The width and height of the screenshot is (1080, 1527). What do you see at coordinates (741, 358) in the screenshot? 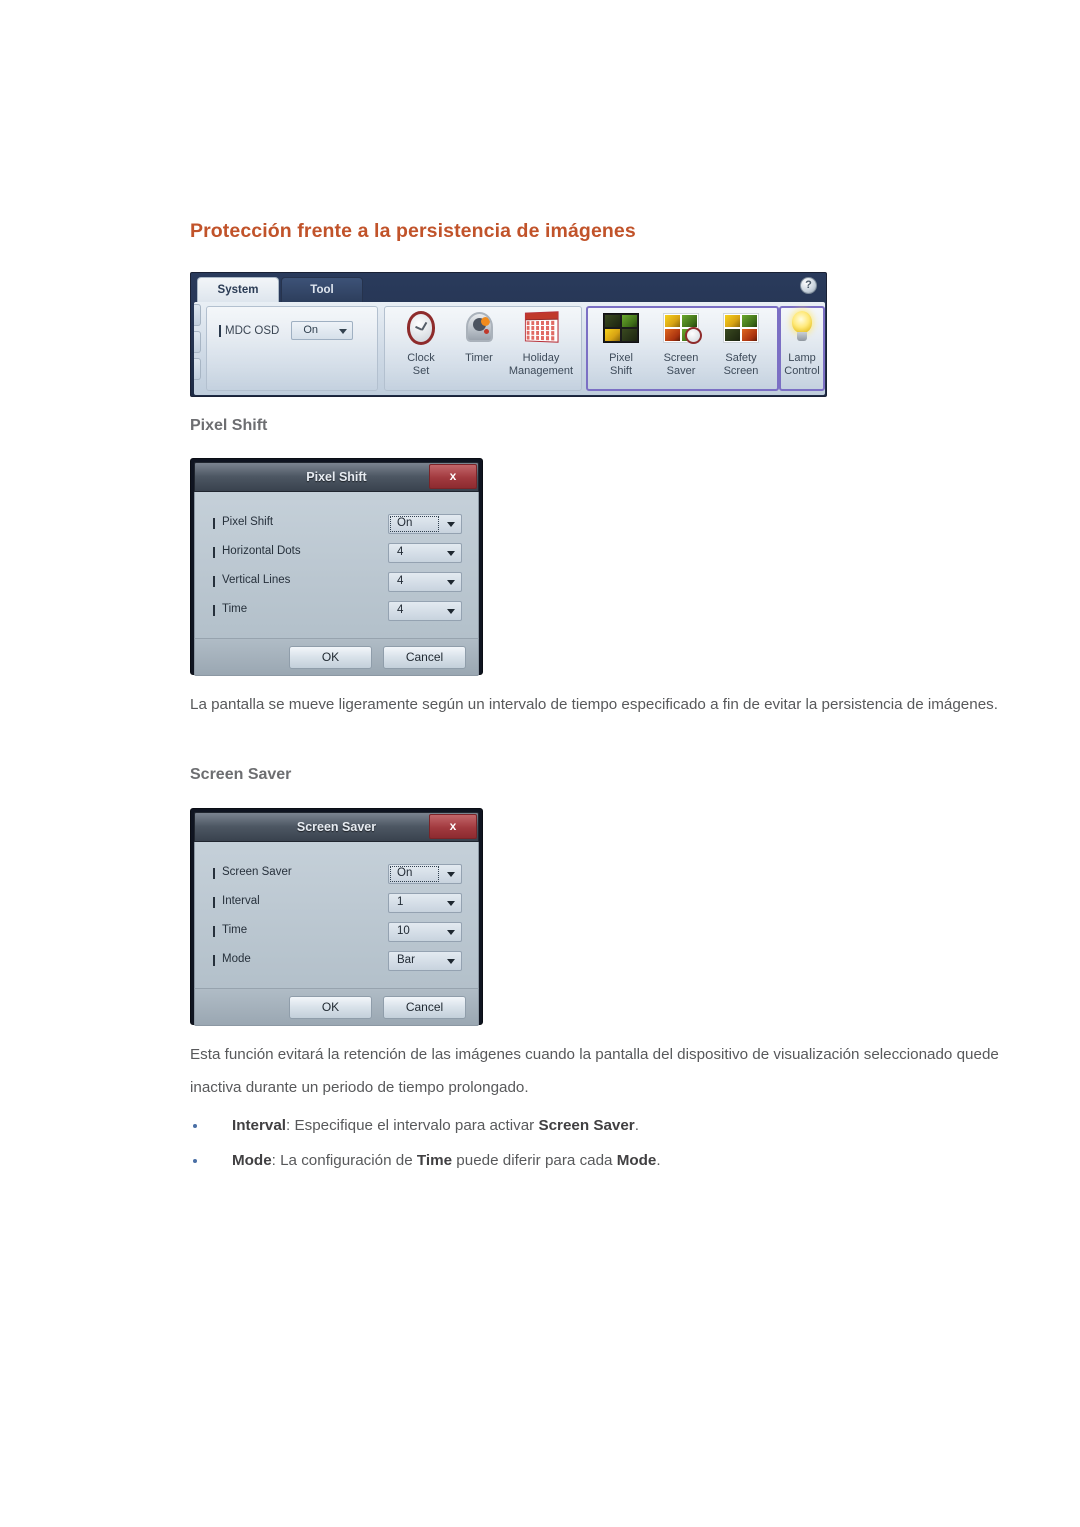
I see `safety-screen-label-line1: Safety` at bounding box center [741, 358].